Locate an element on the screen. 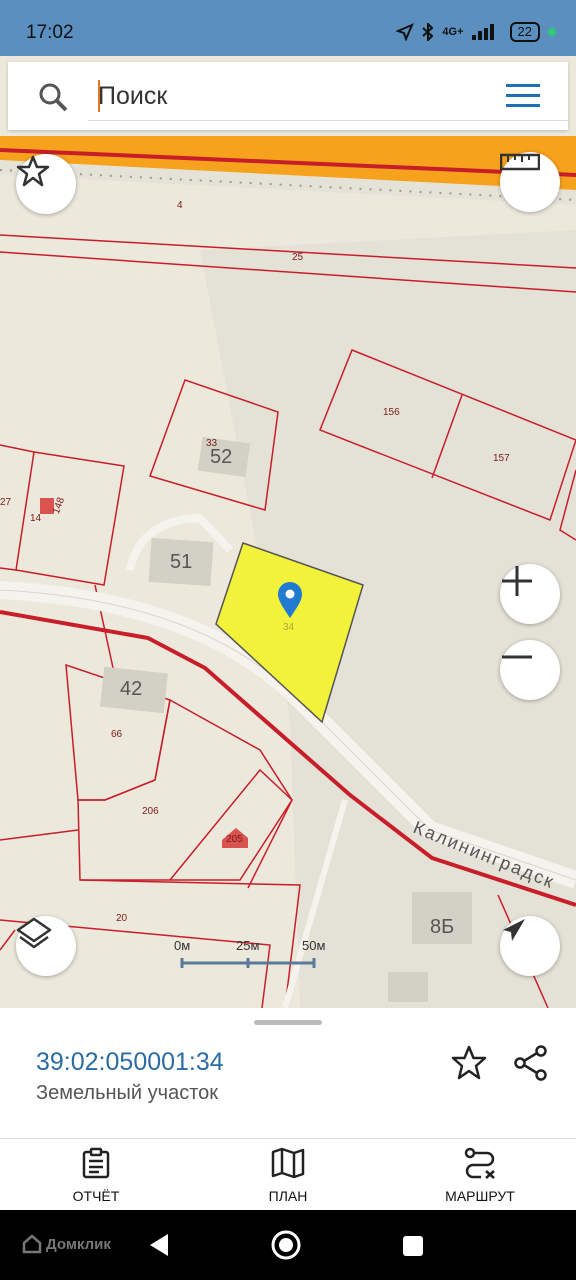 Image resolution: width=576 pixels, height=1280 pixels. selected-parcel-label: 34 is located at coordinates (289, 627).